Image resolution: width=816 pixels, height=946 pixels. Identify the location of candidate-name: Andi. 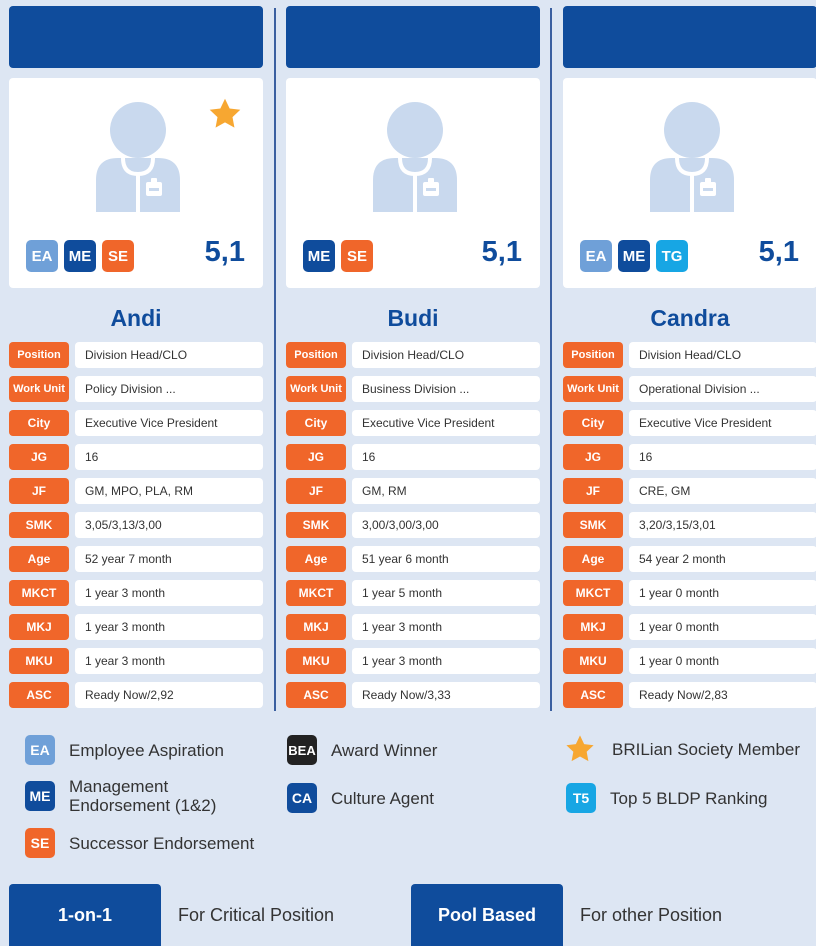
(136, 318).